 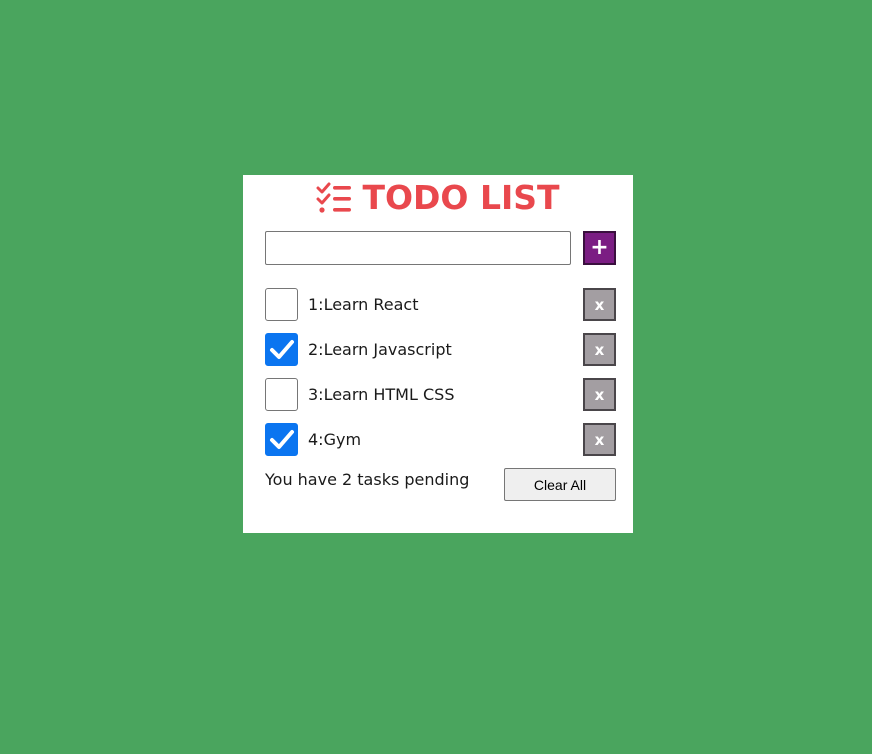 What do you see at coordinates (335, 439) in the screenshot?
I see `task-label: 4:Gym` at bounding box center [335, 439].